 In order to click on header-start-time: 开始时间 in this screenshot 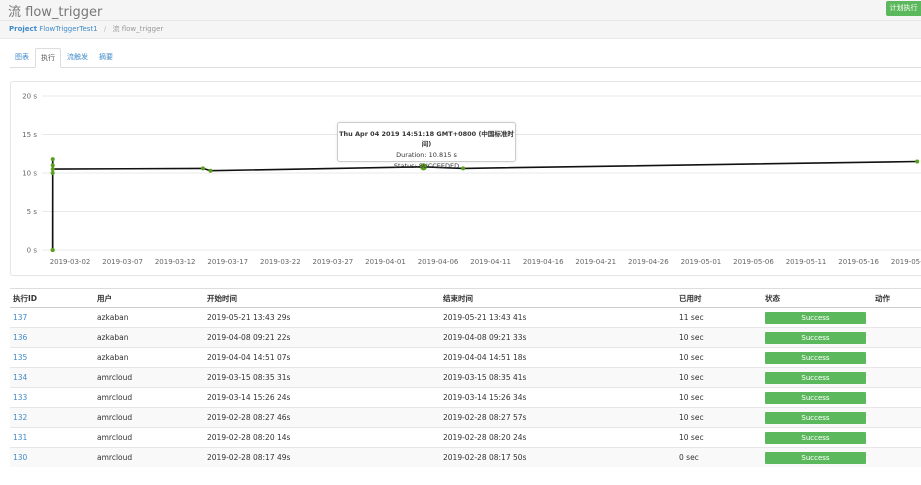, I will do `click(322, 298)`.